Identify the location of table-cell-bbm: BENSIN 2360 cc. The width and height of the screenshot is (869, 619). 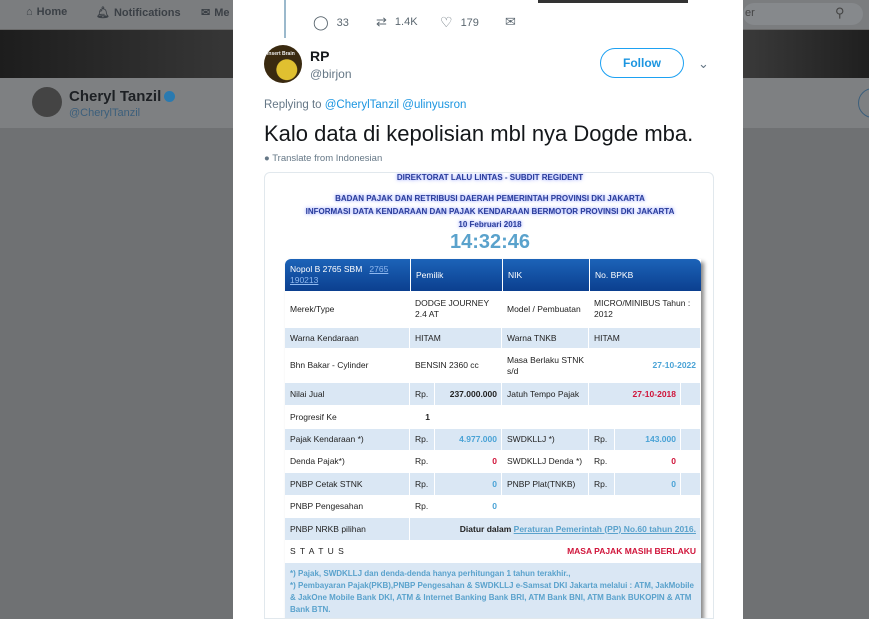
(455, 365).